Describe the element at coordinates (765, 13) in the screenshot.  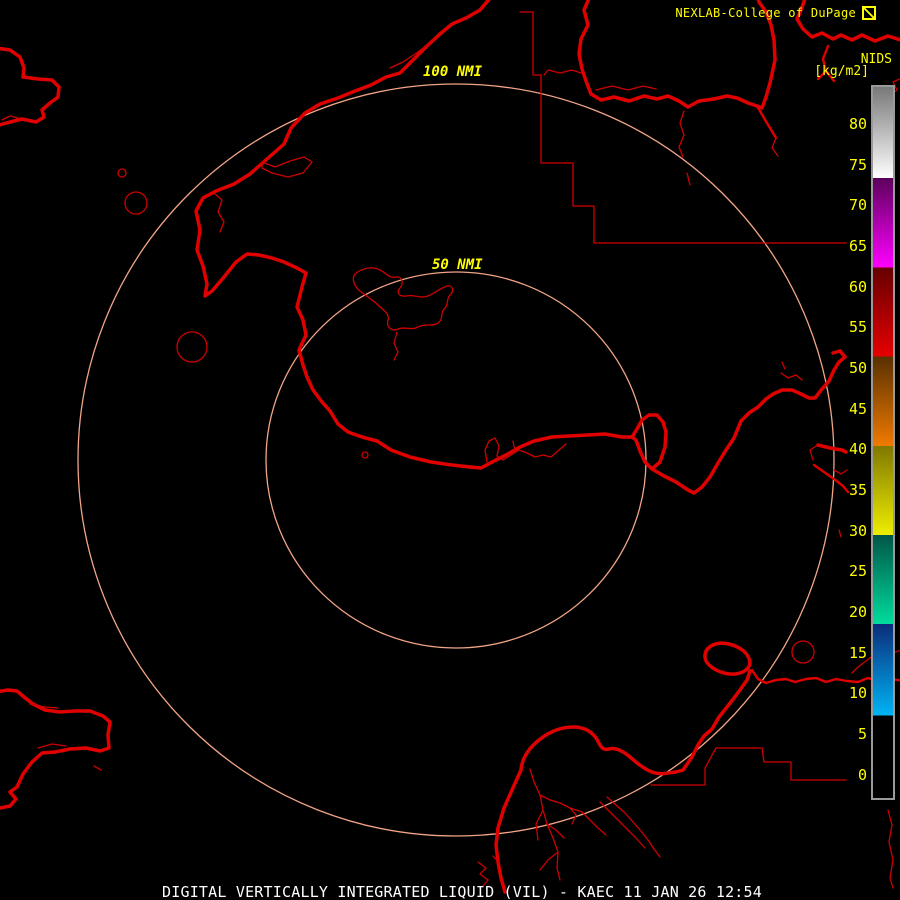
I see `header-branding: NEXLAB-College of DuPage` at that location.